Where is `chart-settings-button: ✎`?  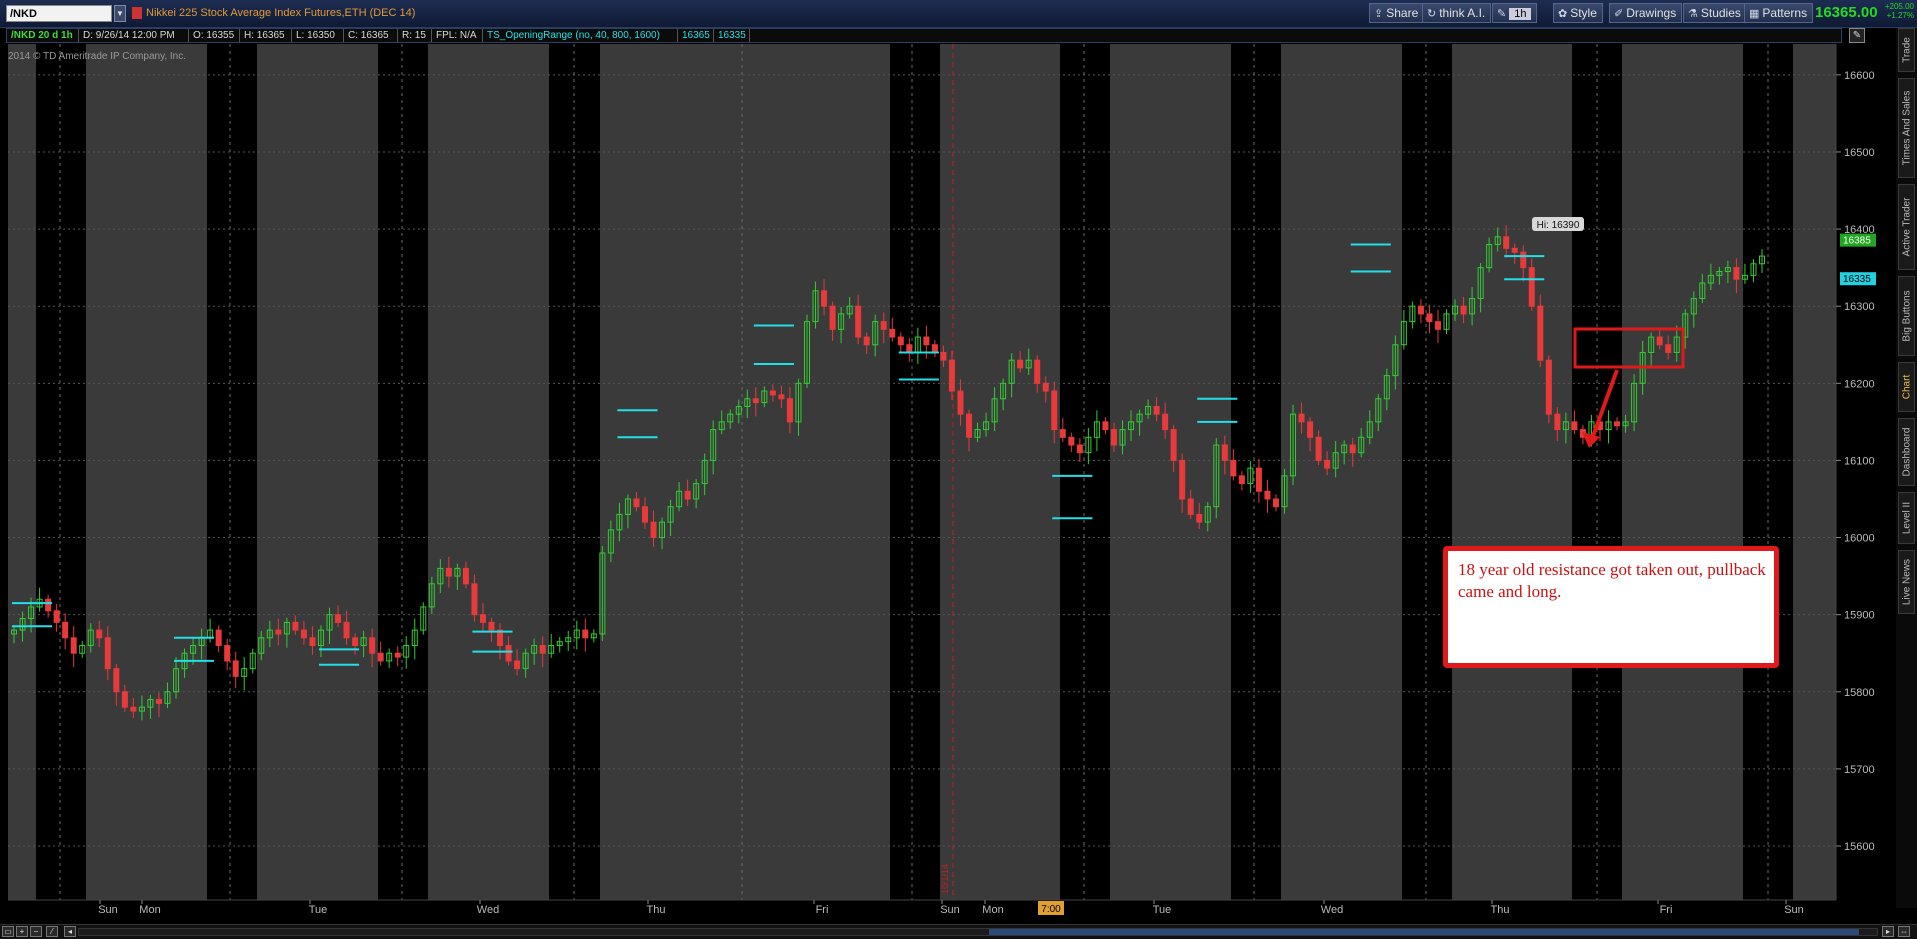 chart-settings-button: ✎ is located at coordinates (1857, 35).